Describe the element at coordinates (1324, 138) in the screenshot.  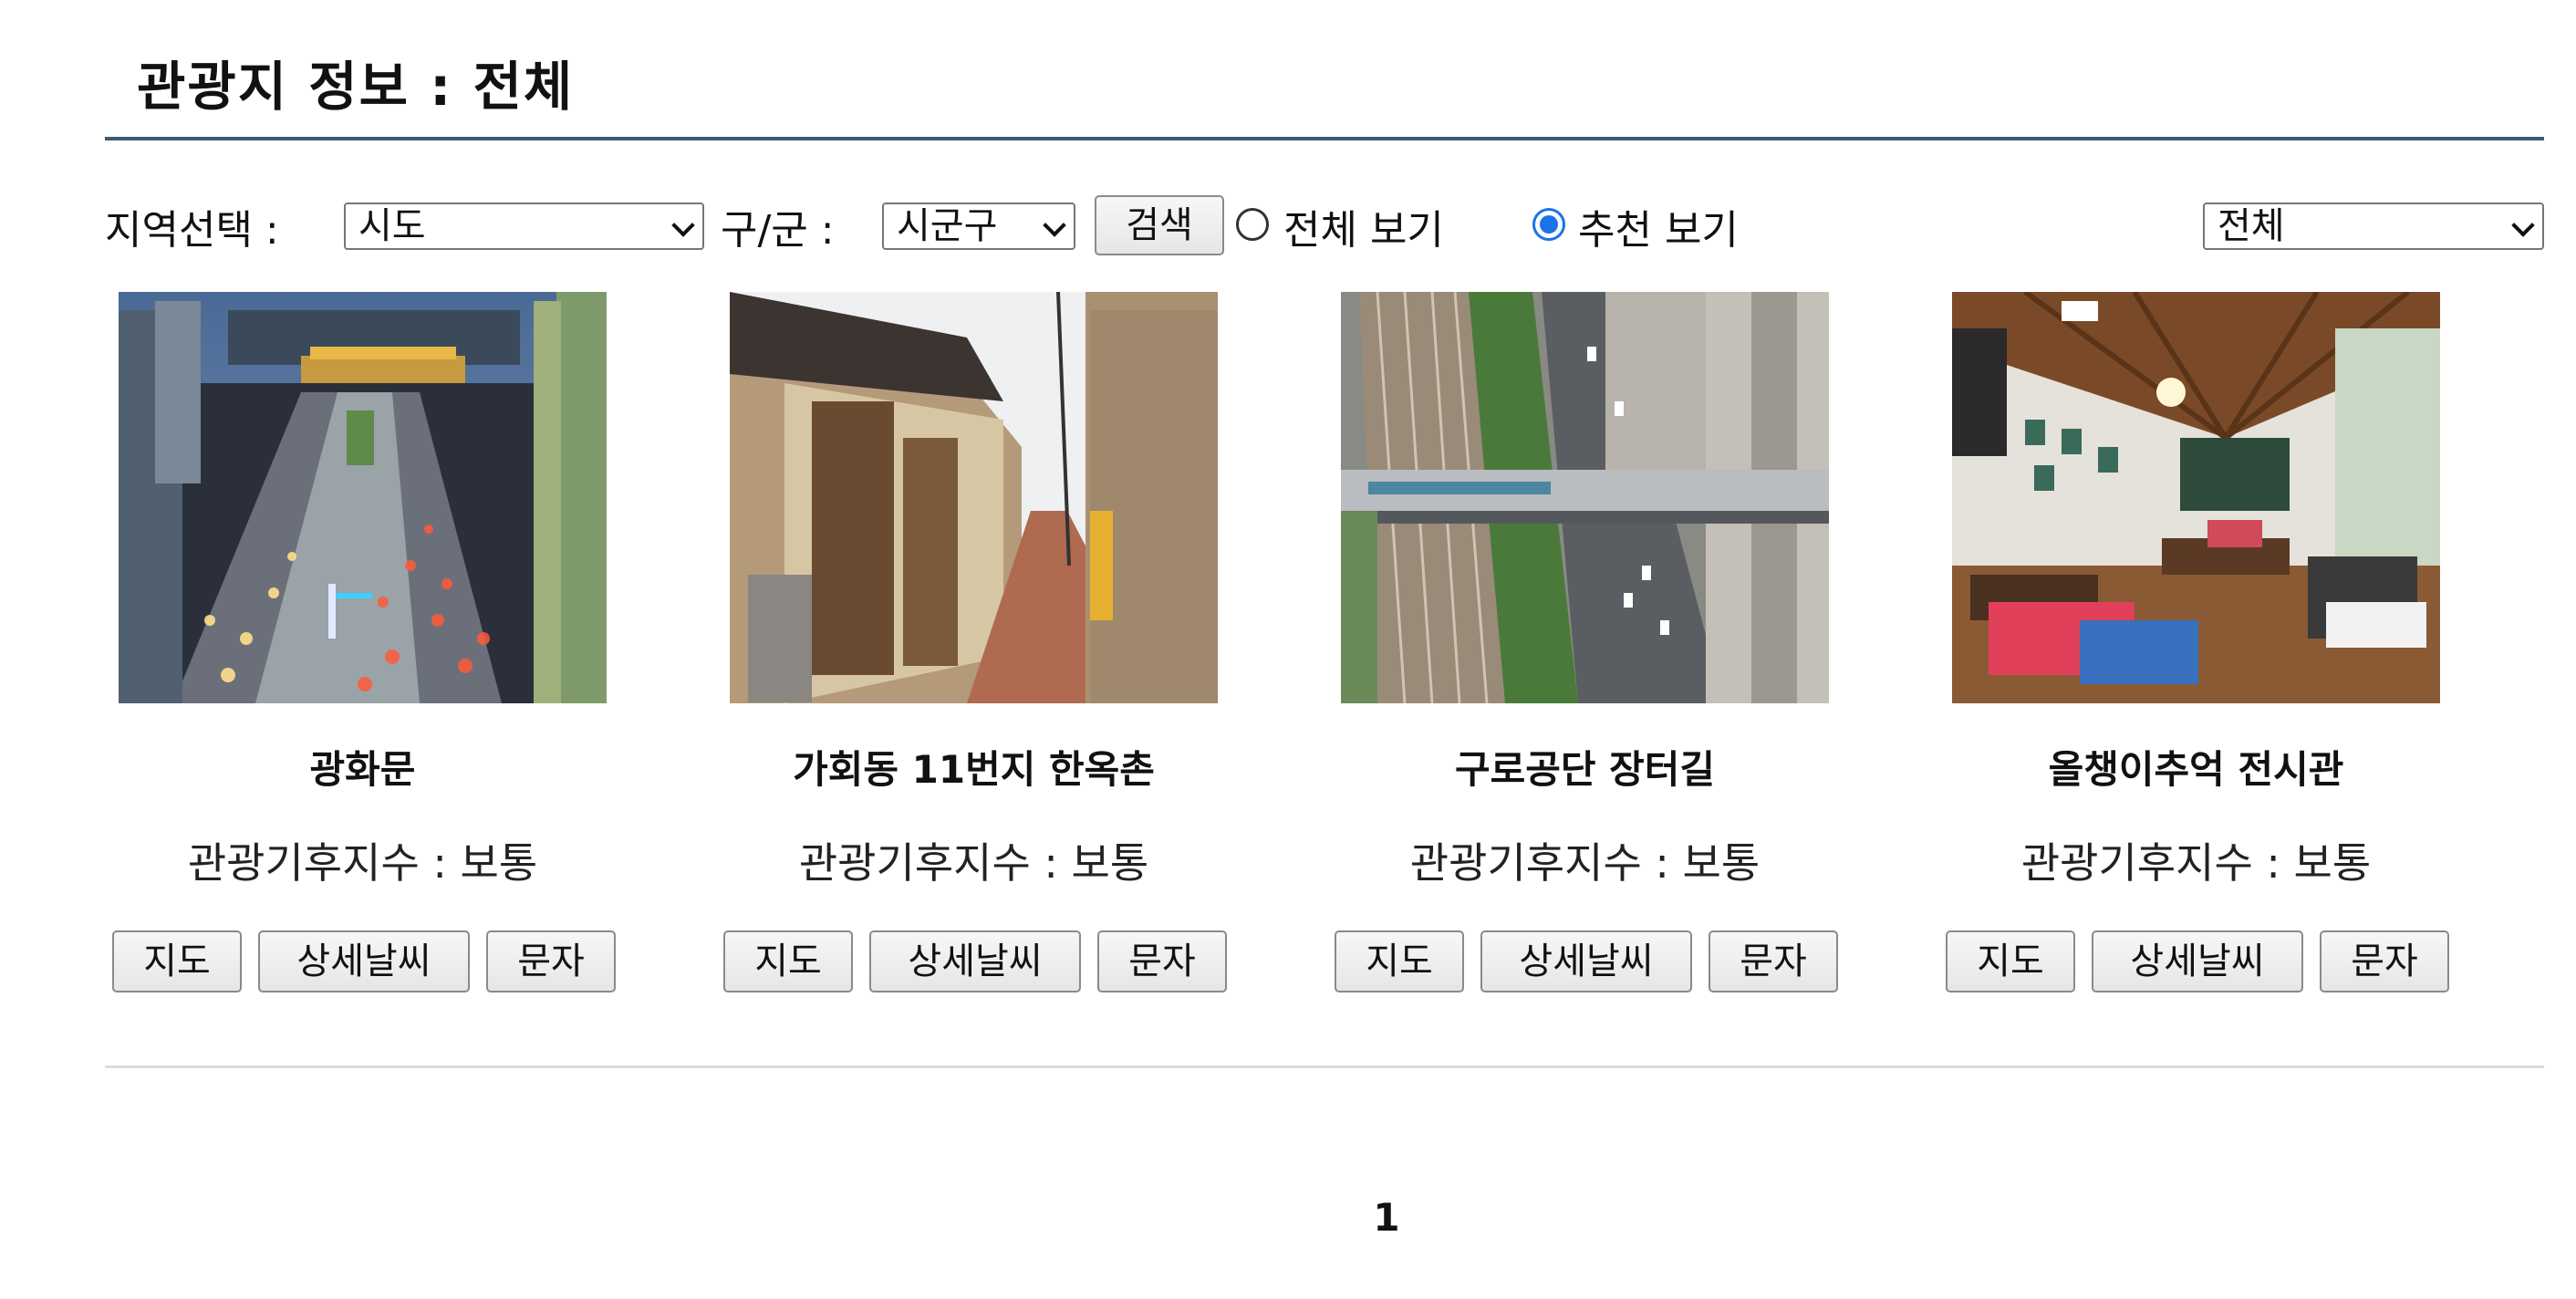
I see `title-divider` at that location.